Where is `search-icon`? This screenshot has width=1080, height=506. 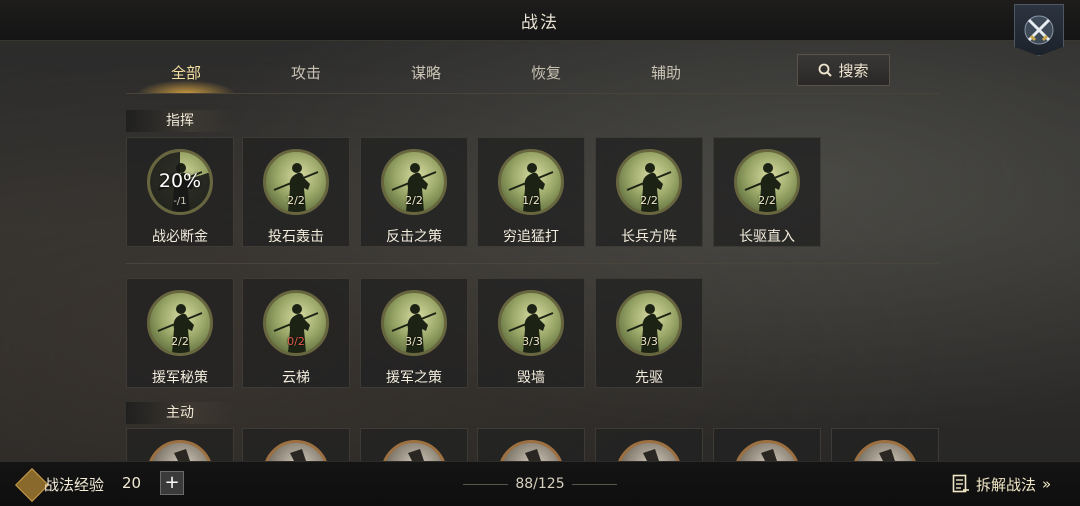 search-icon is located at coordinates (826, 70).